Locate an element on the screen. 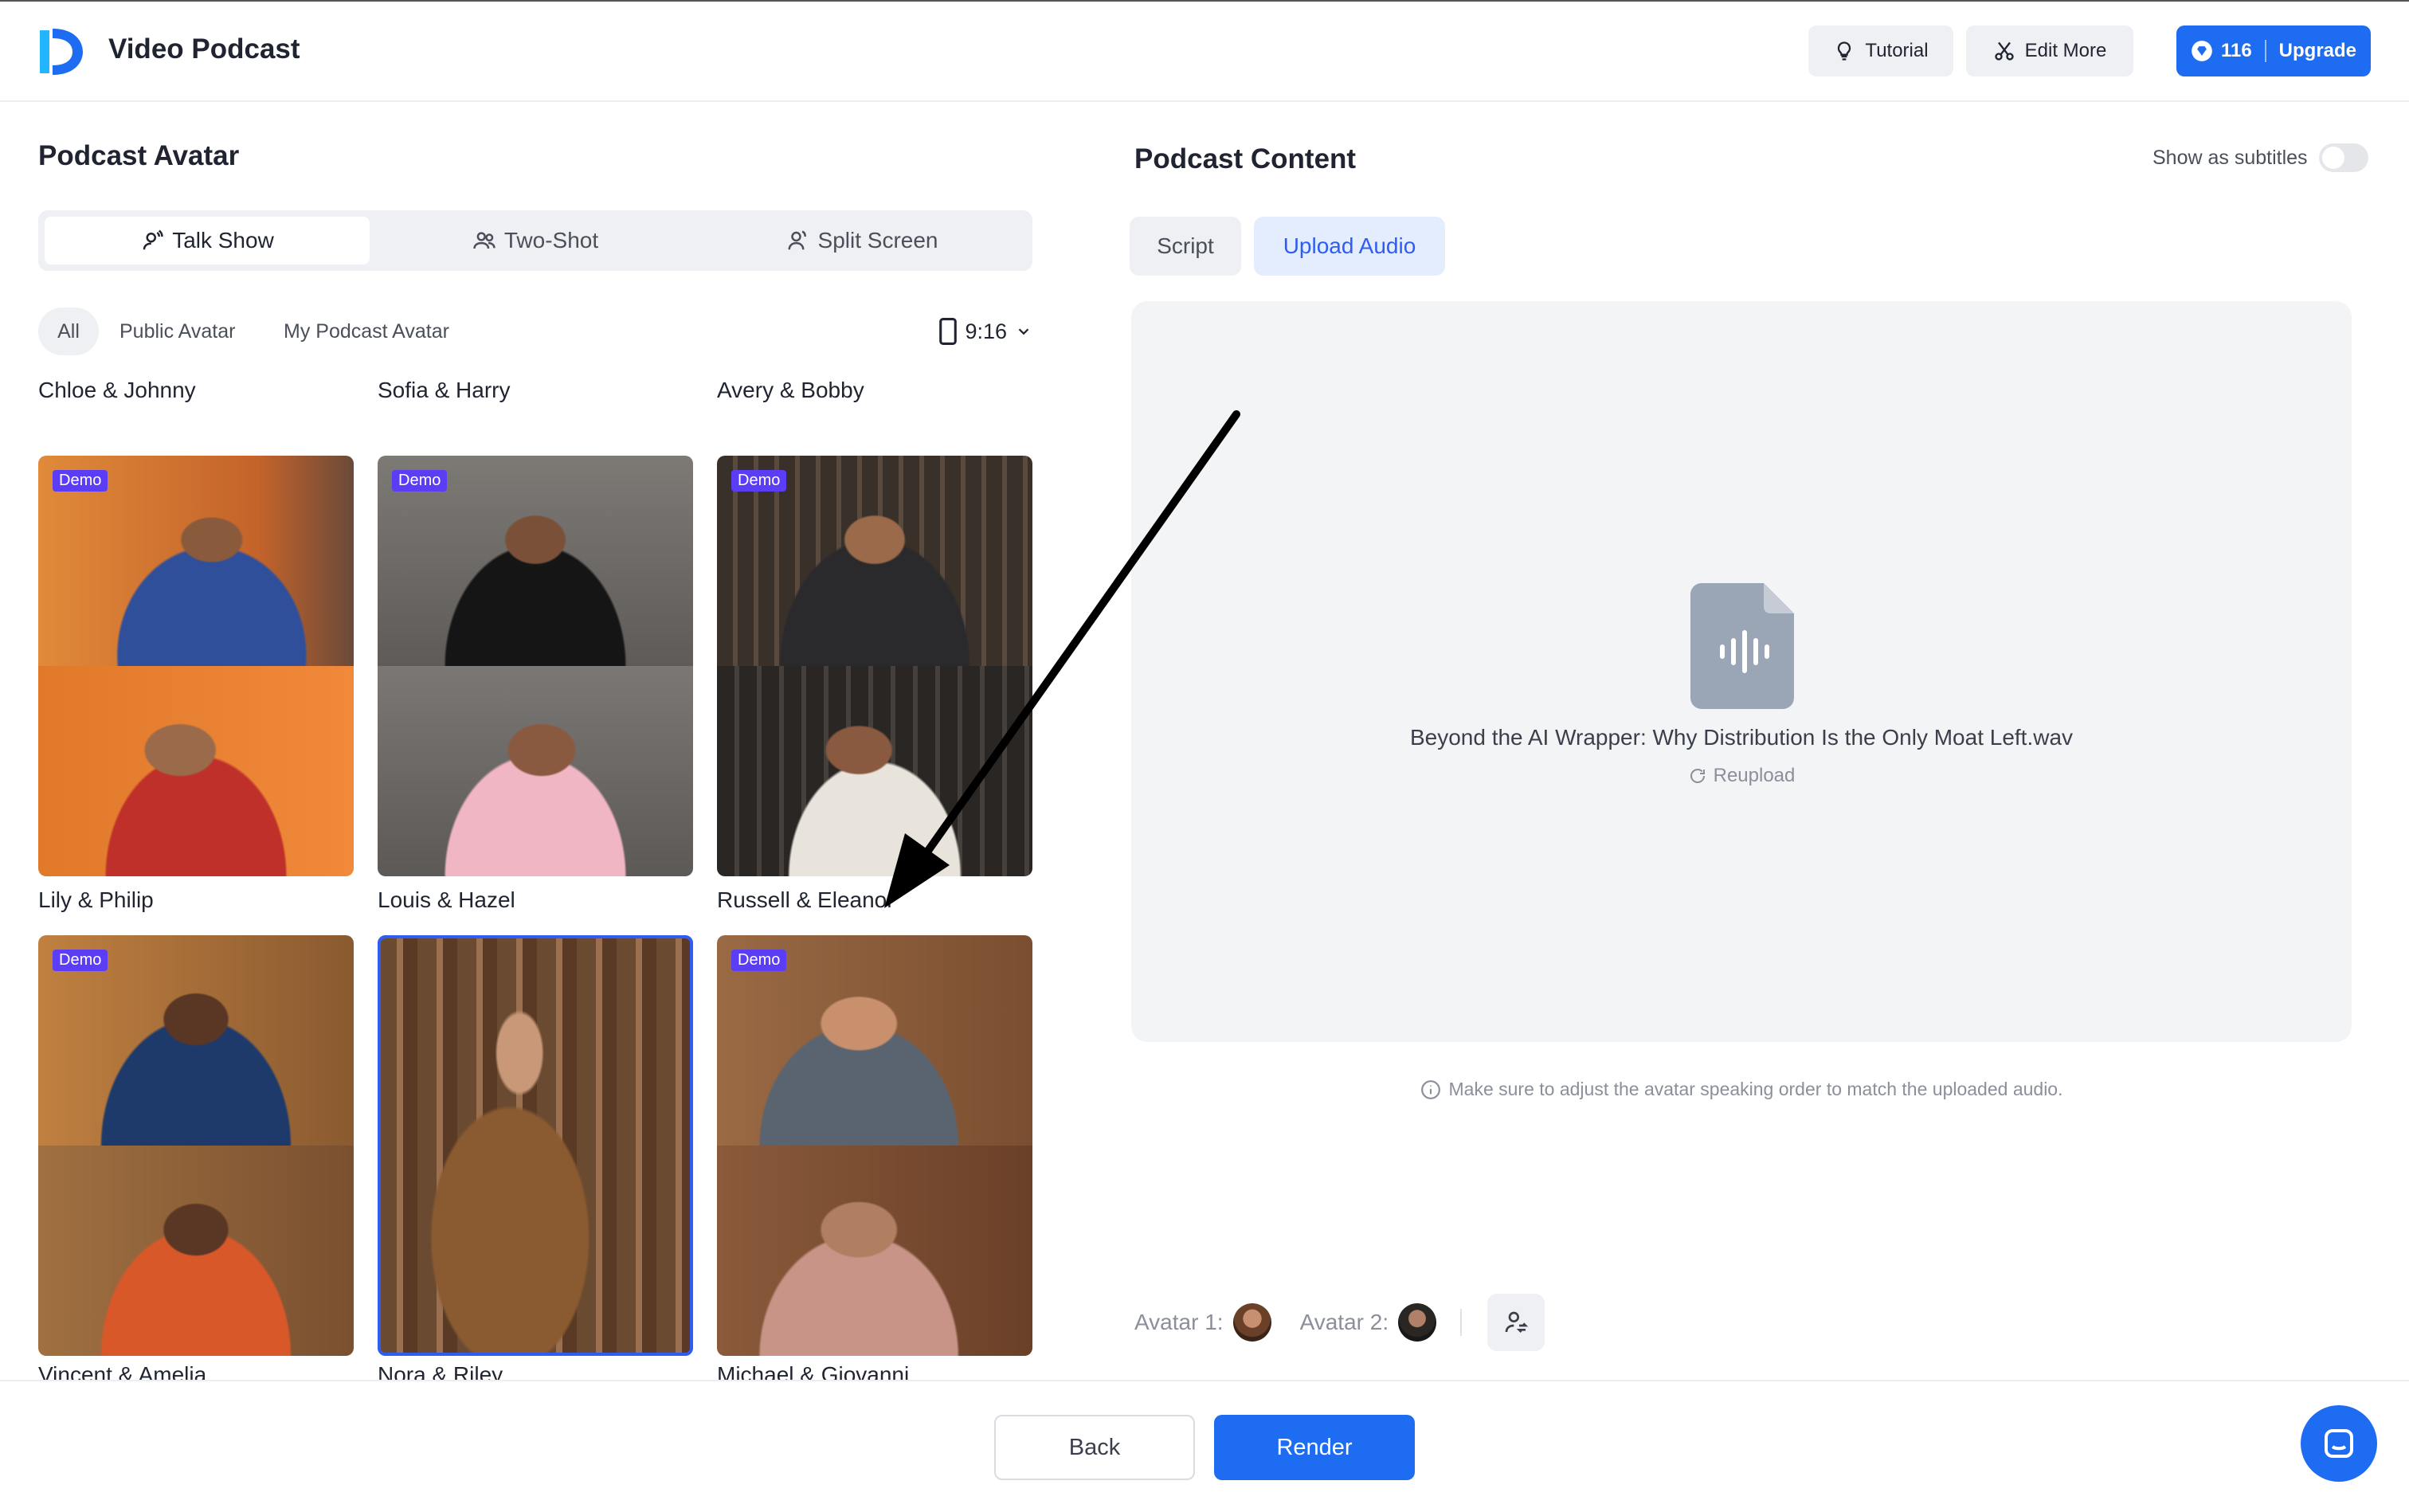  podcast-avatar-title: Podcast Avatar is located at coordinates (139, 156).